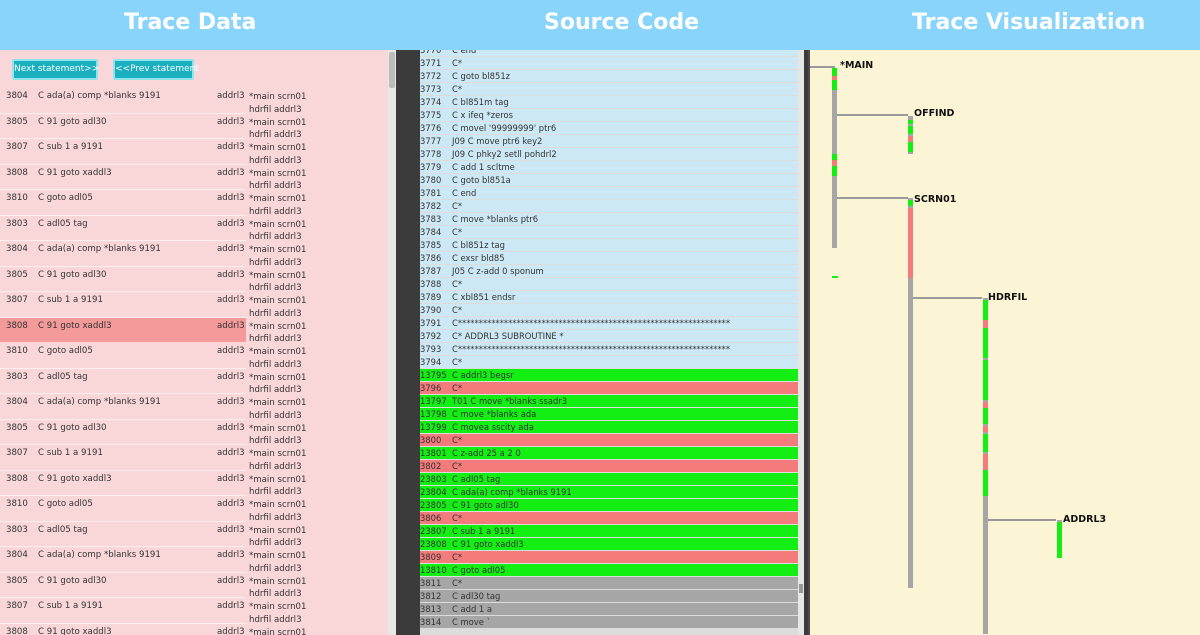  I want to click on source-line: 3781 C end, so click(597, 193).